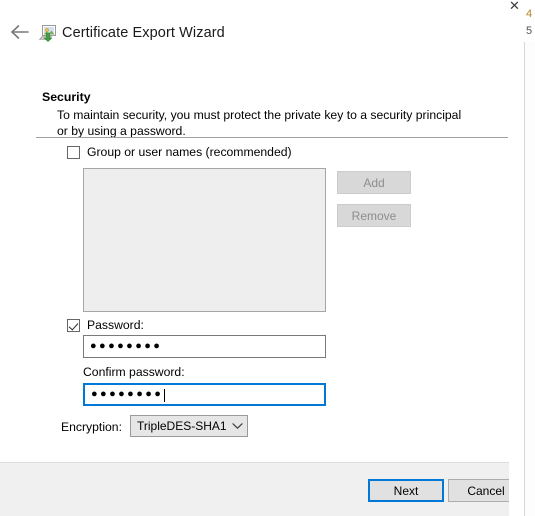 The height and width of the screenshot is (516, 535). Describe the element at coordinates (189, 152) in the screenshot. I see `group-names-label: Group or user names (recommended)` at that location.